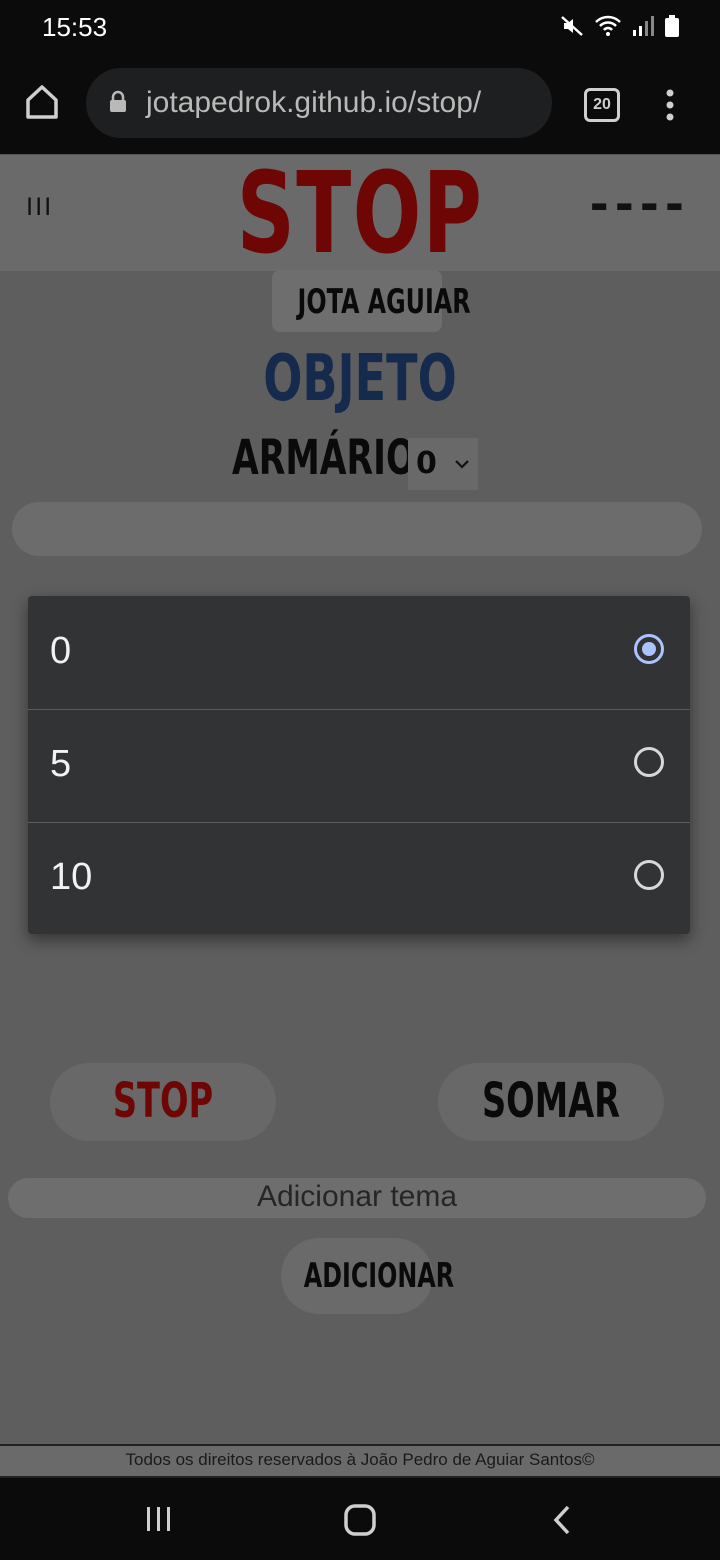  I want to click on add-button: ADICIONAR, so click(368, 1276).